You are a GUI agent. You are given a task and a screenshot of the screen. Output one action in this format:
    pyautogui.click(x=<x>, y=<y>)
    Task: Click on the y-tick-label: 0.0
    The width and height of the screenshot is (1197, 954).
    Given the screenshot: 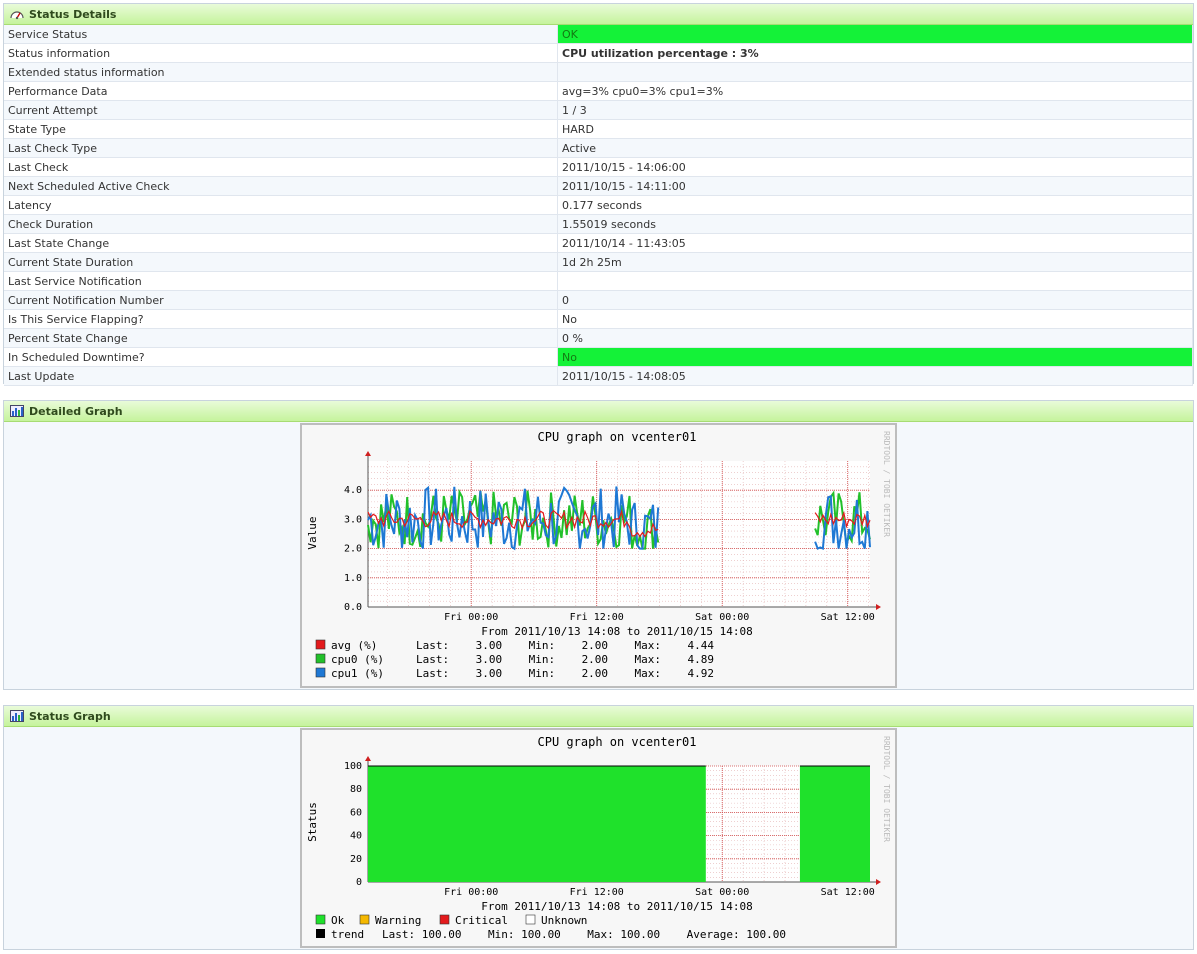 What is the action you would take?
    pyautogui.click(x=353, y=607)
    